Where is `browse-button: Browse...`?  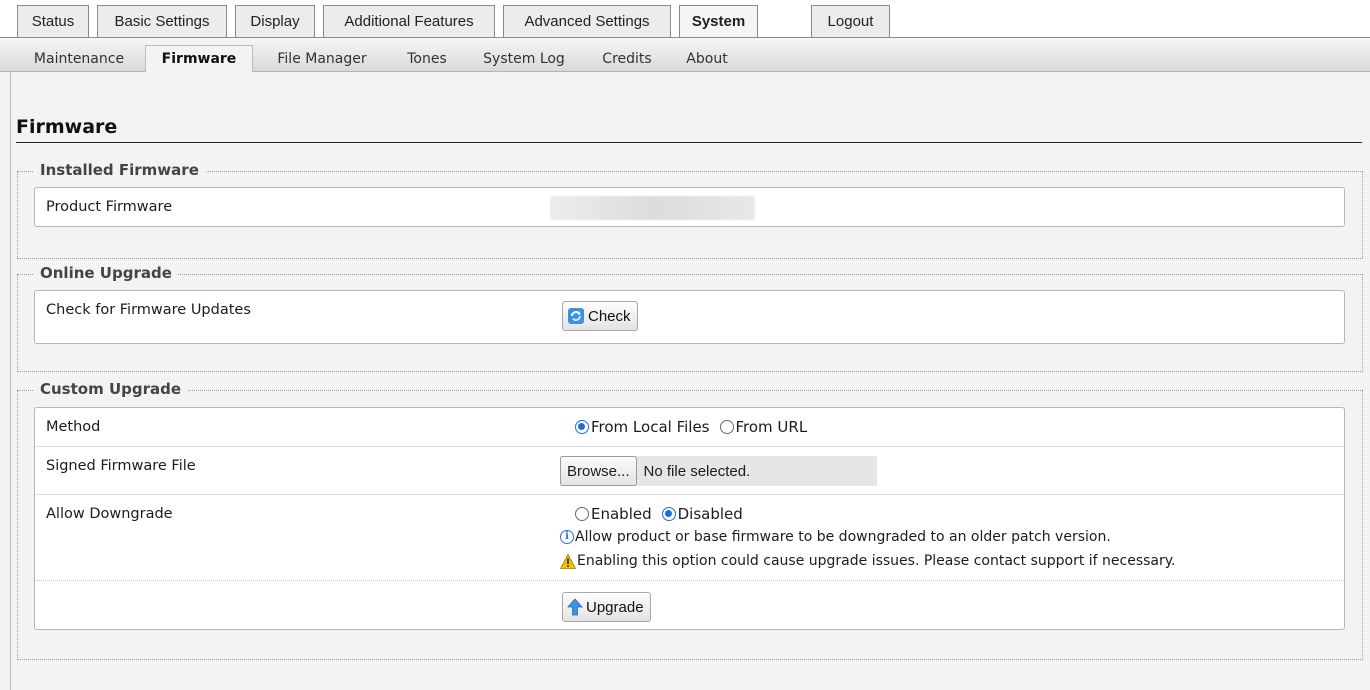
browse-button: Browse... is located at coordinates (598, 471).